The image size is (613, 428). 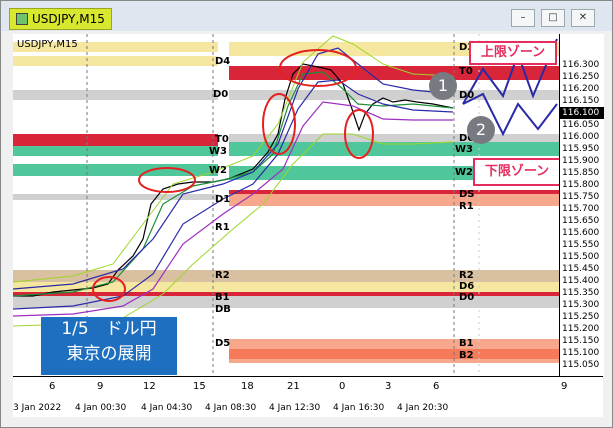 What do you see at coordinates (466, 275) in the screenshot?
I see `zone-label-r2-right: R2` at bounding box center [466, 275].